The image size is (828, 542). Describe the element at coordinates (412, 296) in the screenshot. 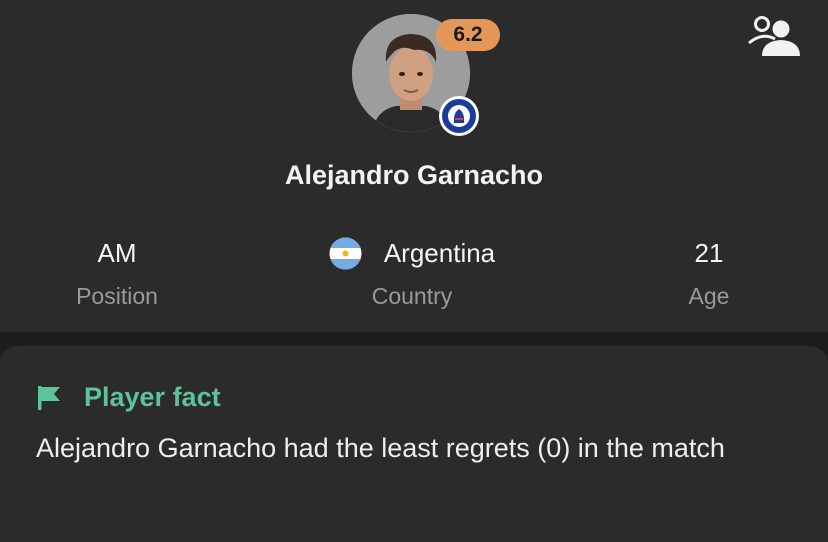

I see `country-label: Country` at that location.